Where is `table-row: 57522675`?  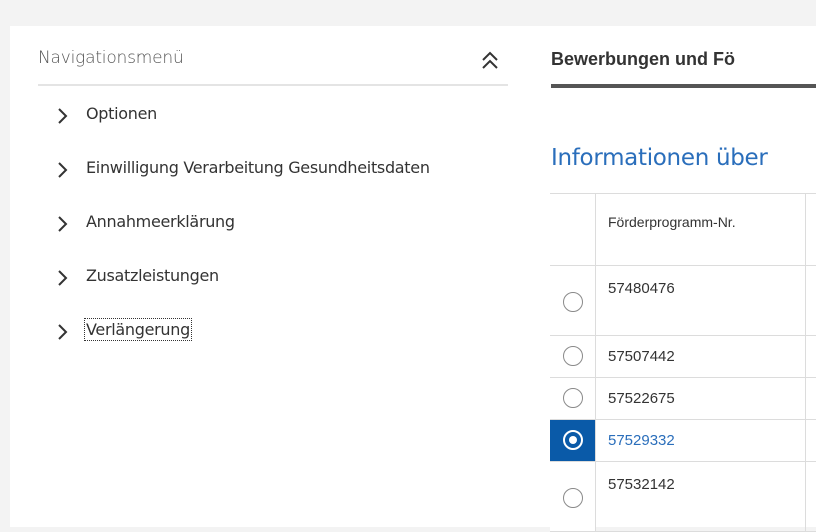
table-row: 57522675 is located at coordinates (683, 399).